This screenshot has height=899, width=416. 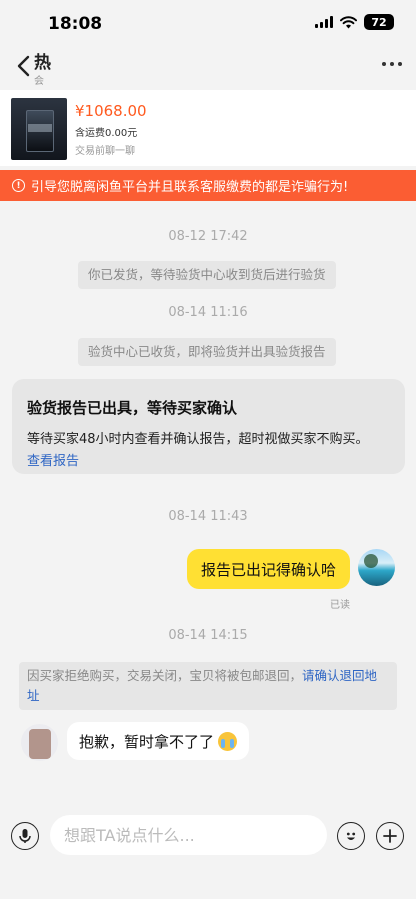 What do you see at coordinates (208, 635) in the screenshot?
I see `message-timestamp: 08-14 14:15` at bounding box center [208, 635].